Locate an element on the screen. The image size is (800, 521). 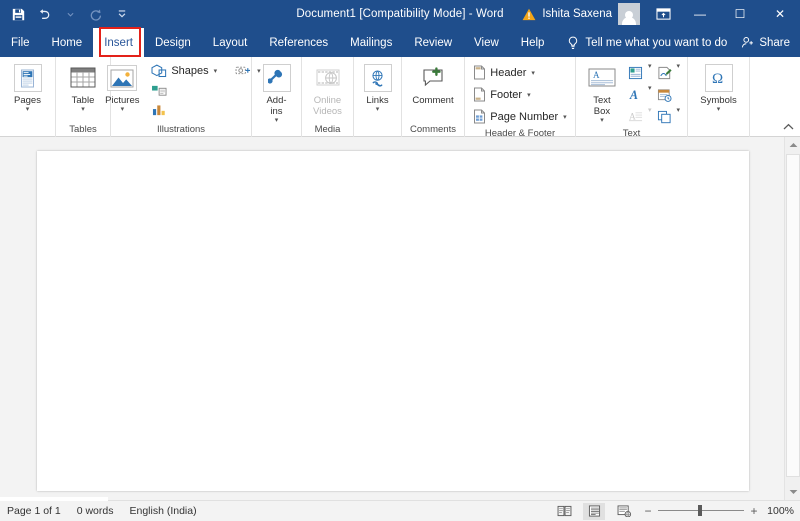
scroll-up-arrow-icon is located at coordinates (792, 145).